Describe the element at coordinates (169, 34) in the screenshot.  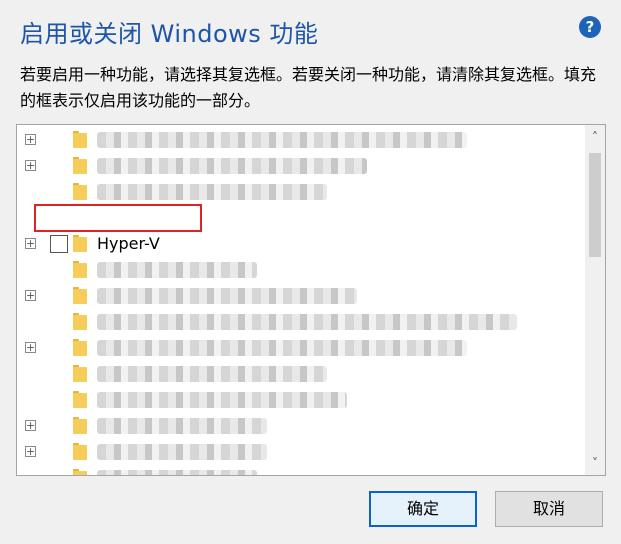
I see `dialog-title: 启用或关闭 Windows 功能` at that location.